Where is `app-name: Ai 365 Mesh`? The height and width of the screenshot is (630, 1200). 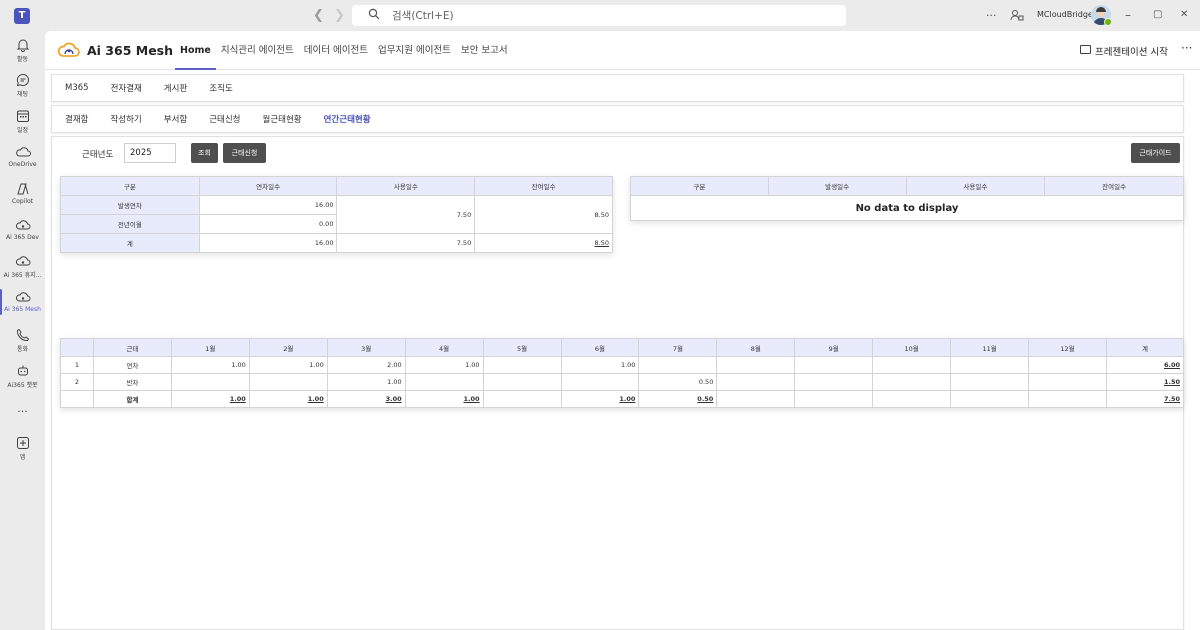 app-name: Ai 365 Mesh is located at coordinates (130, 50).